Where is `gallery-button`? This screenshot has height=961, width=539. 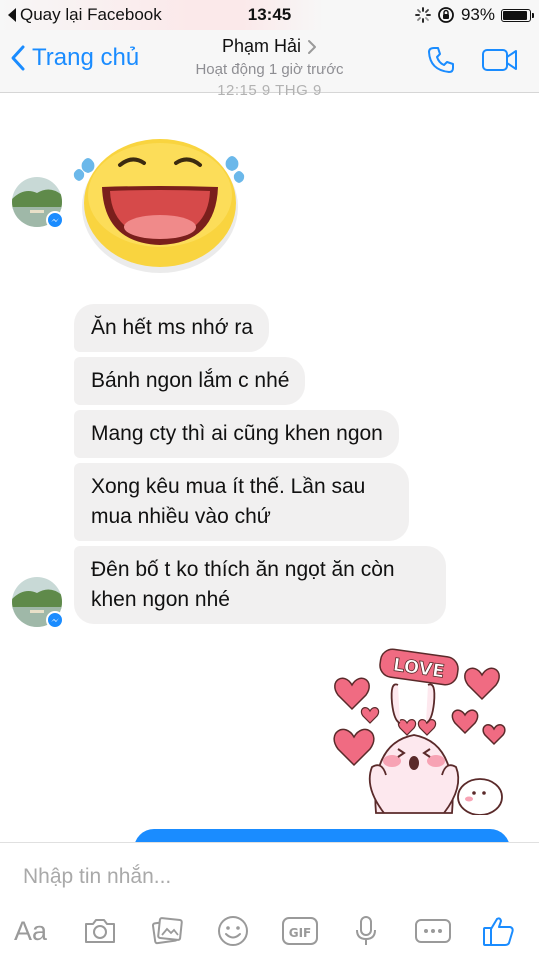 gallery-button is located at coordinates (167, 931).